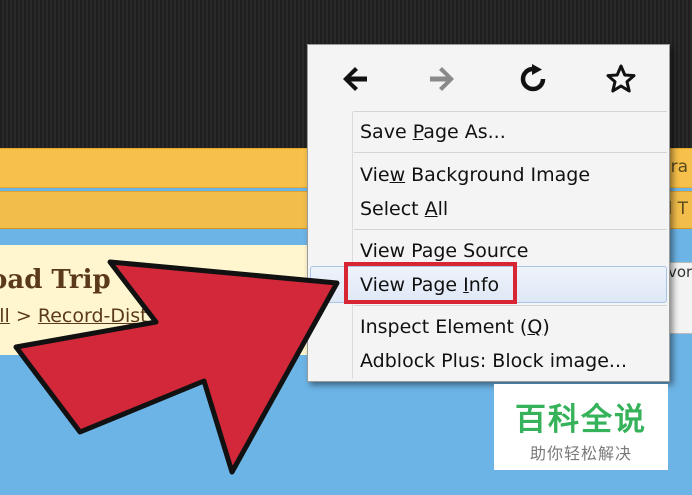 The width and height of the screenshot is (692, 495). What do you see at coordinates (580, 453) in the screenshot?
I see `watermark-subtitle: 助你轻松解决` at bounding box center [580, 453].